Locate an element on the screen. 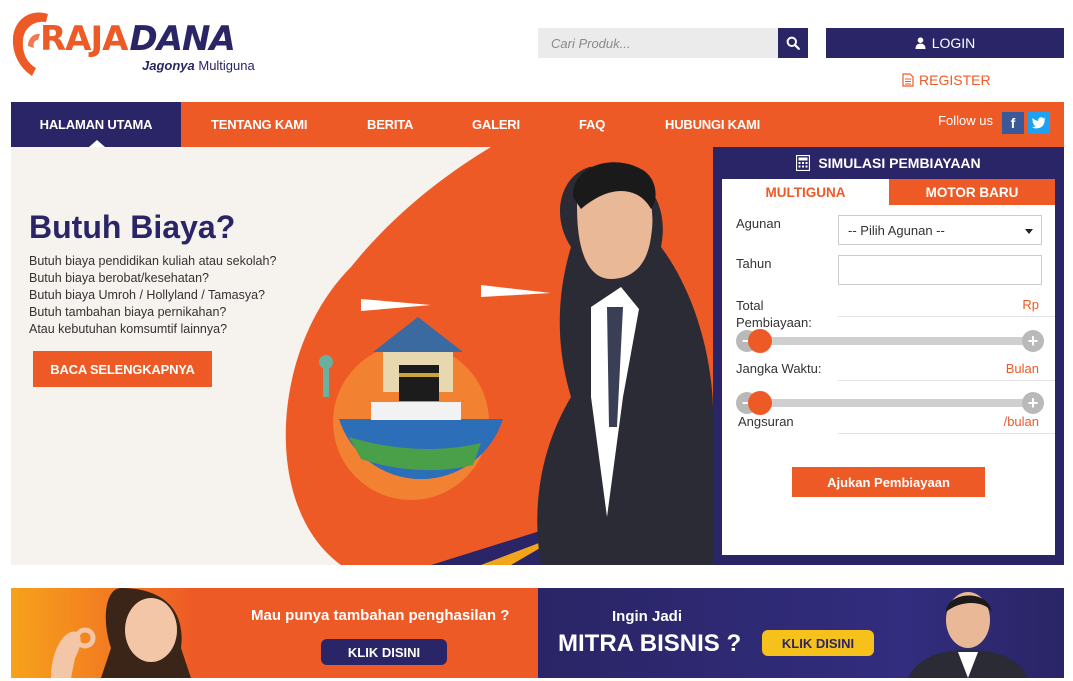 The height and width of the screenshot is (681, 1073). agunan-select: -- Pilih Agunan -- is located at coordinates (940, 230).